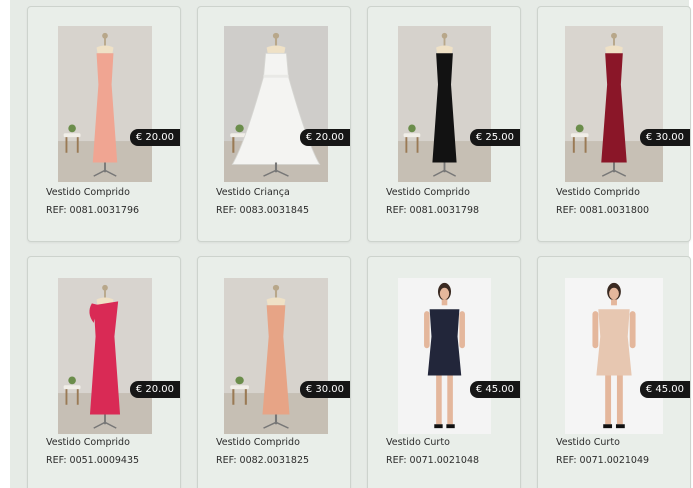  I want to click on product-ref: REF: 0051.0009435, so click(93, 460).